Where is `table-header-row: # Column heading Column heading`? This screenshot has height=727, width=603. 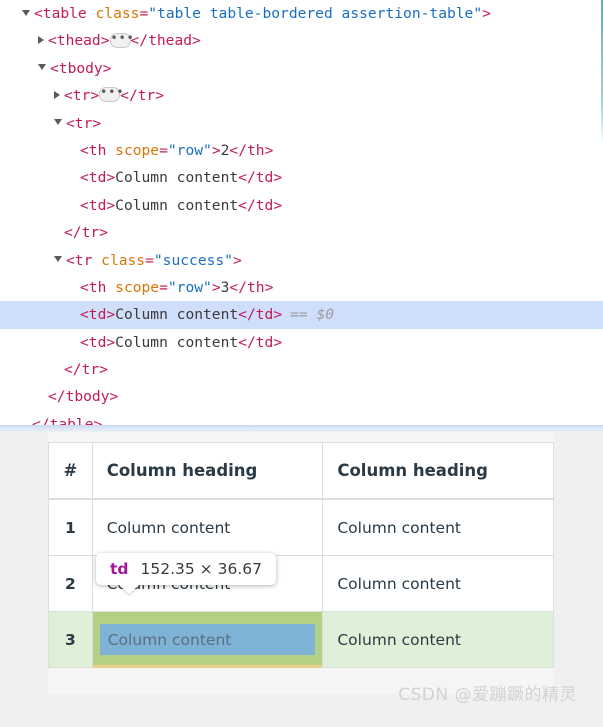 table-header-row: # Column heading Column heading is located at coordinates (301, 471).